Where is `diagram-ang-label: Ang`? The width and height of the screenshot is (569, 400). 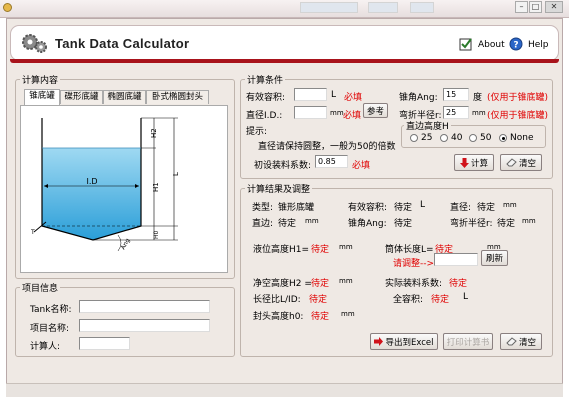 diagram-ang-label: Ang is located at coordinates (126, 244).